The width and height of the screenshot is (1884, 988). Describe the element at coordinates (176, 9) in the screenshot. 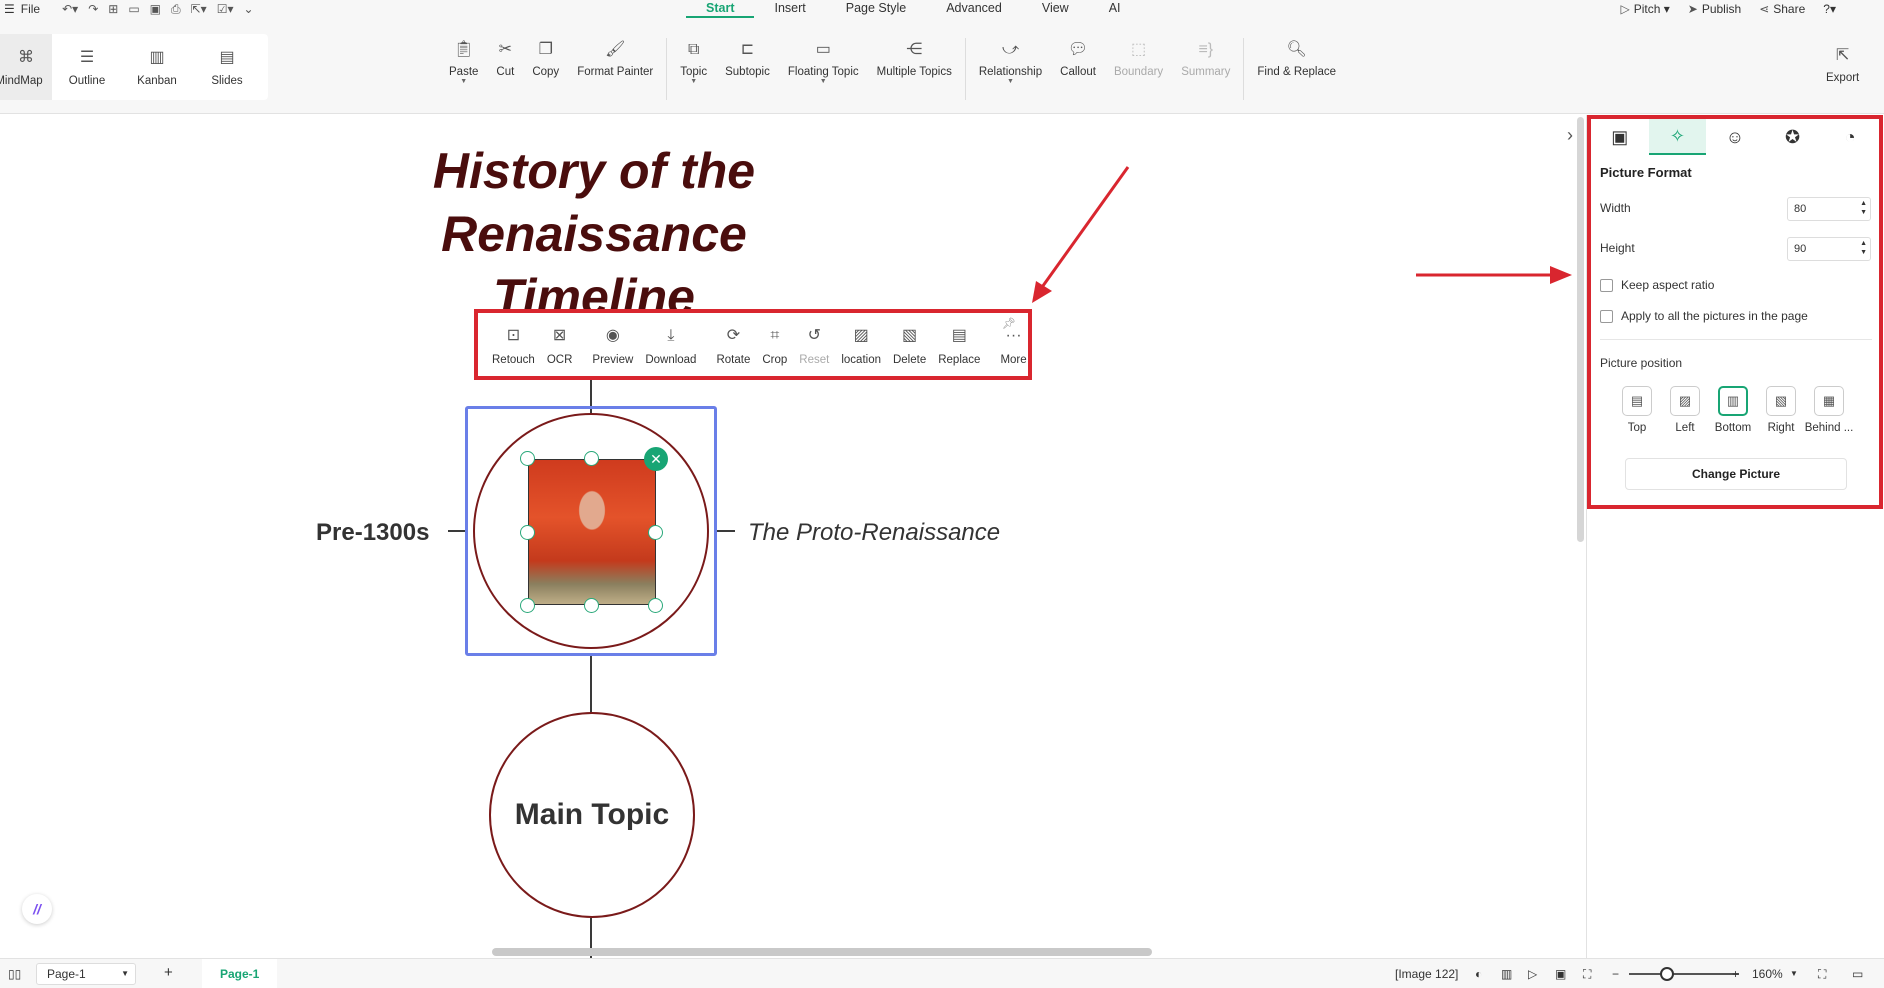

I see `print-icon: ⎙` at that location.